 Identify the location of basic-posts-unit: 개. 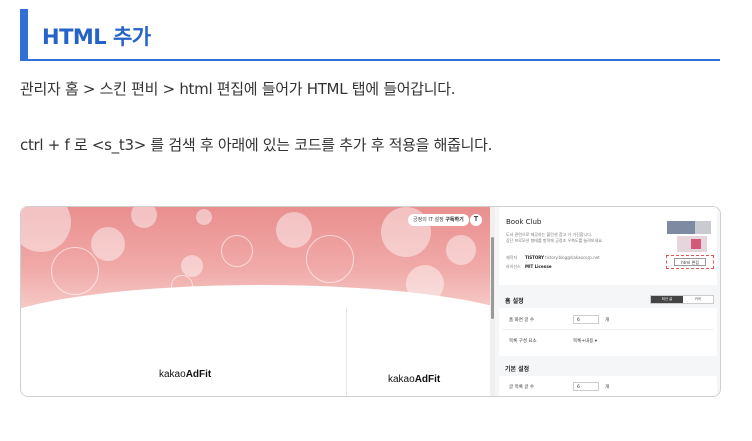
(607, 387).